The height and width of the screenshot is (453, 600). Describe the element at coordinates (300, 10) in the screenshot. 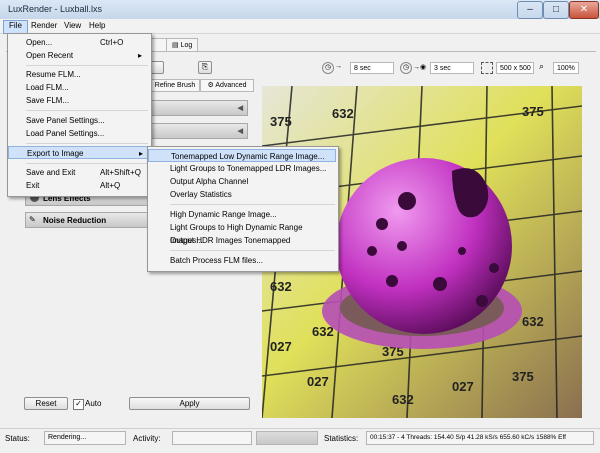

I see `title-bar: LuxRender - Luxball.lxs – □ ✕` at that location.